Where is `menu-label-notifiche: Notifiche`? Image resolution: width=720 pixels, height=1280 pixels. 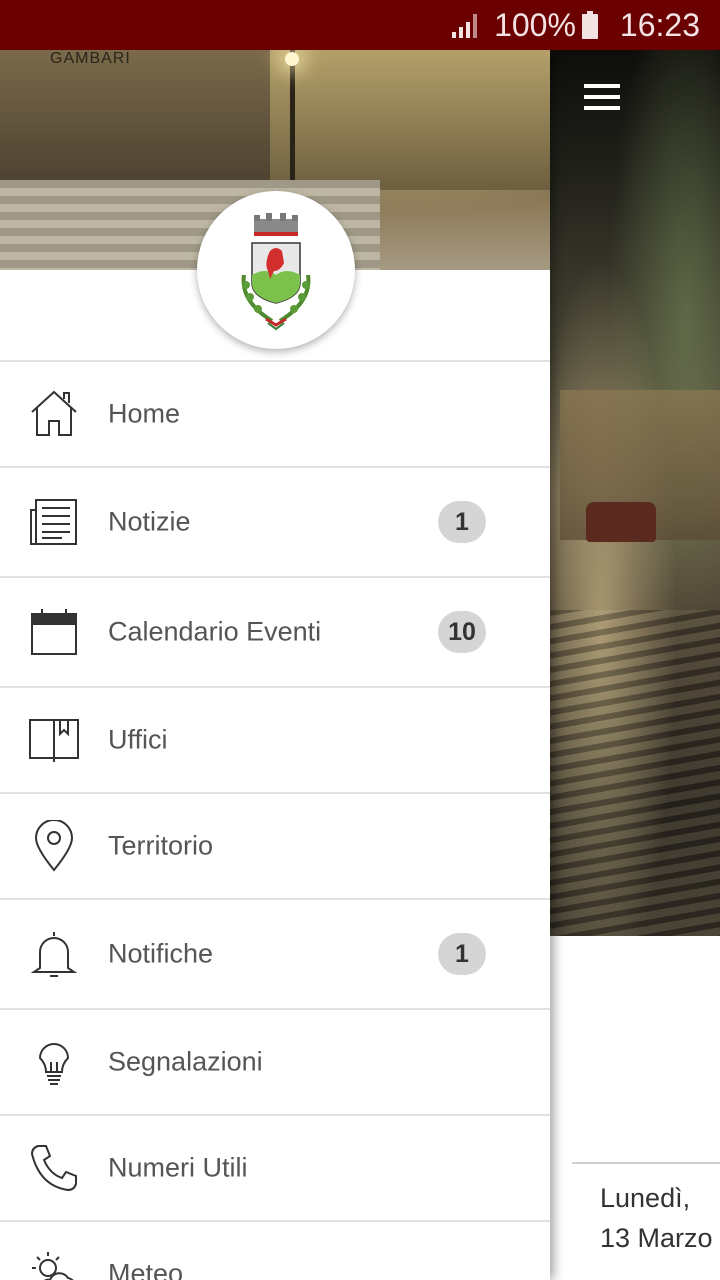 menu-label-notifiche: Notifiche is located at coordinates (161, 953).